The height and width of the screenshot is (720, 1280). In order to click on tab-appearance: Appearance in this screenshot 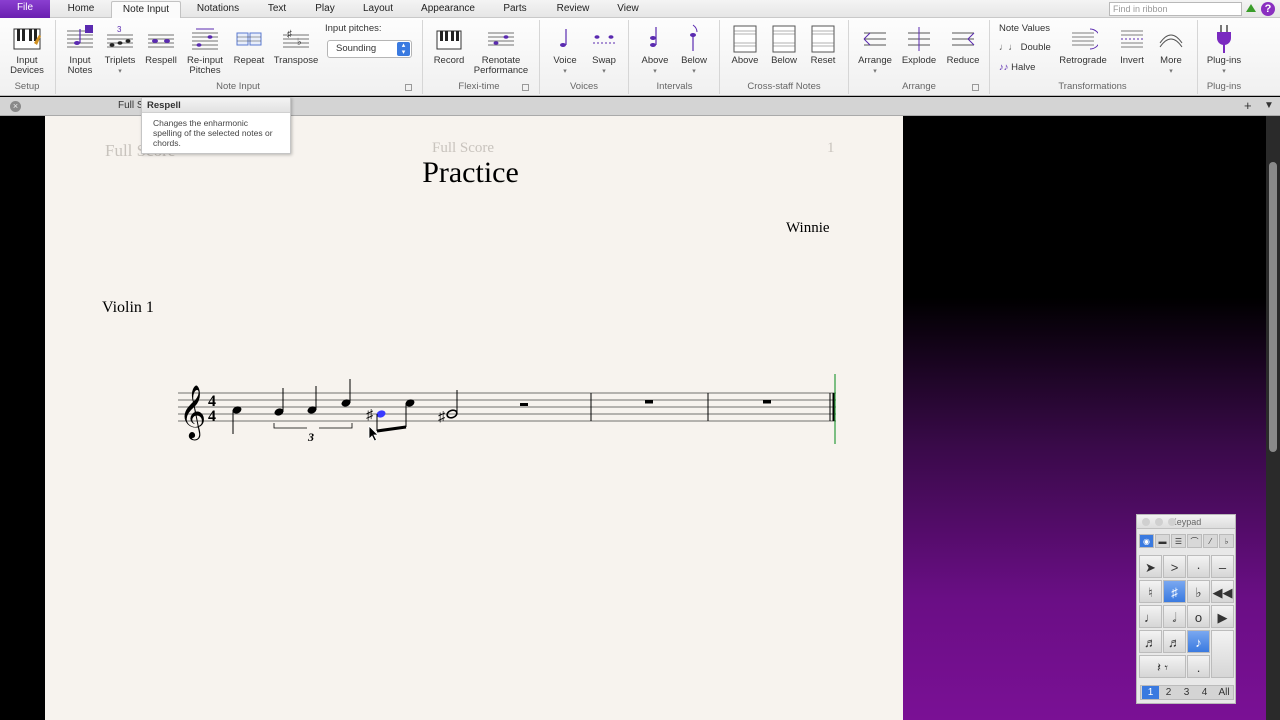, I will do `click(448, 9)`.